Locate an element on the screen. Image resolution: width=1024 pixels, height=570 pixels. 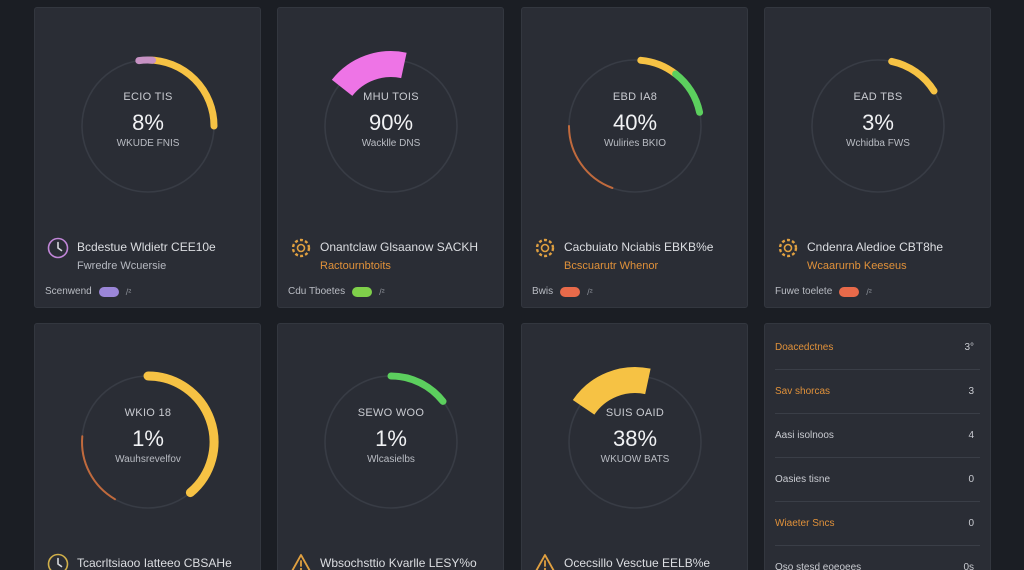
list-item-label: Wiaeter Sncs is located at coordinates (805, 523).